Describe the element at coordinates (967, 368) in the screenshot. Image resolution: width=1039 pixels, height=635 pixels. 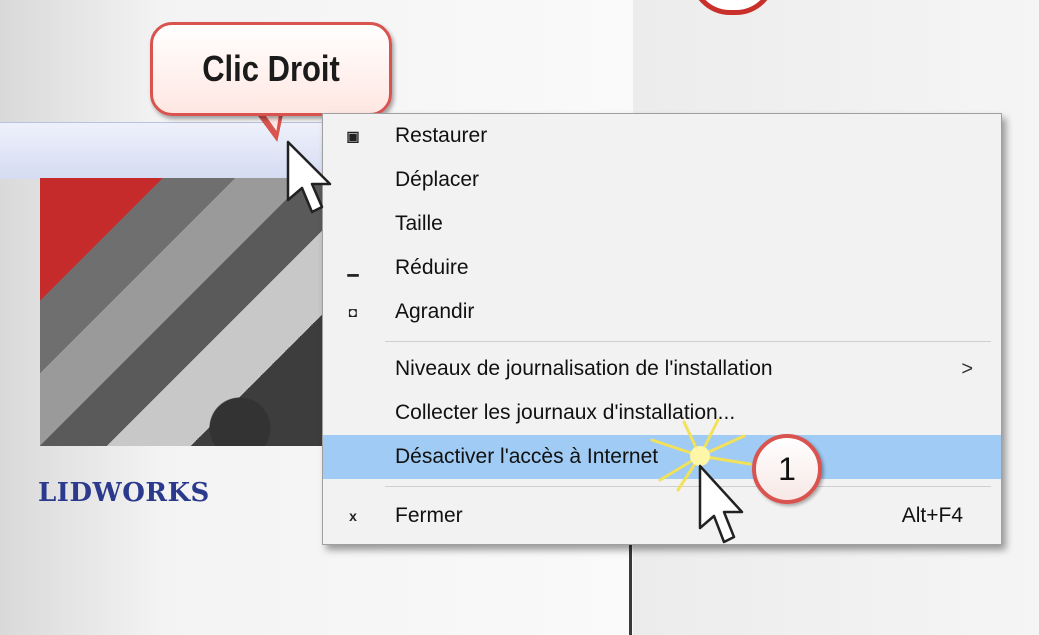
I see `submenu-arrow-icon: >` at that location.